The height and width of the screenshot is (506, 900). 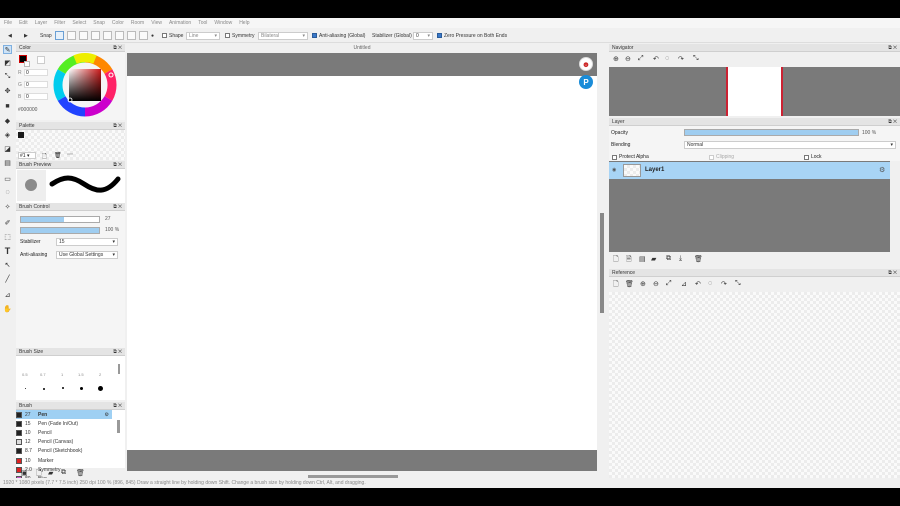 I want to click on move-tool-icon: ✥, so click(x=7, y=90).